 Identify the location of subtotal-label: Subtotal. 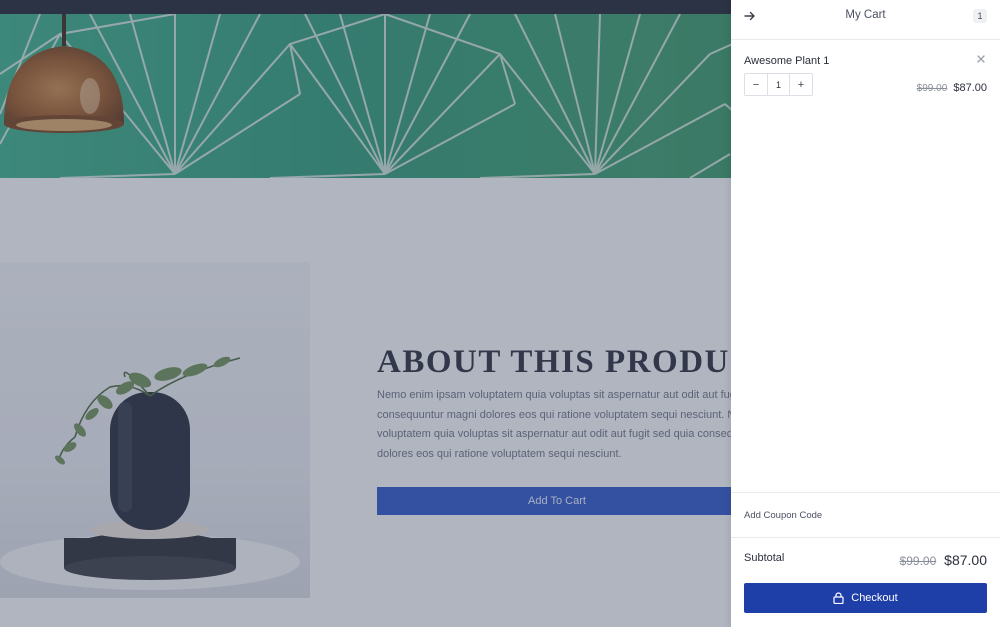
(764, 558).